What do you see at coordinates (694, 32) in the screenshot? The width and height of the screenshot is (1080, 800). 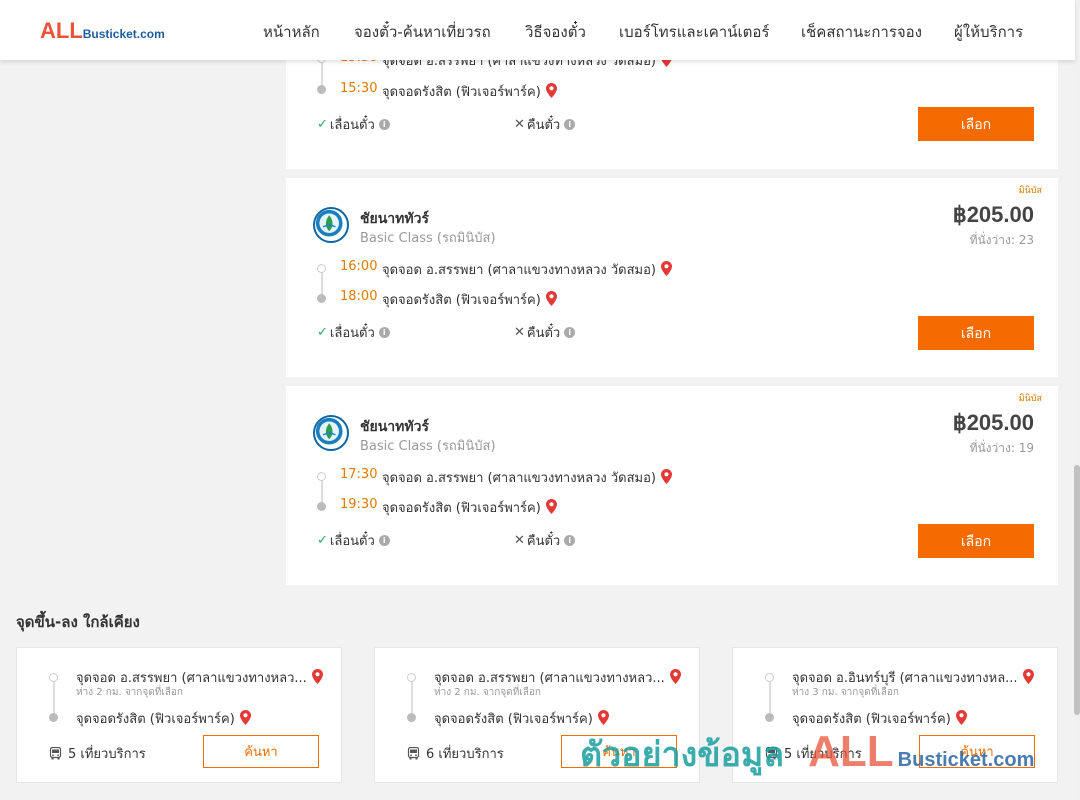 I see `nav-contact-counters: เบอร์โทรและเคาน์เตอร์` at bounding box center [694, 32].